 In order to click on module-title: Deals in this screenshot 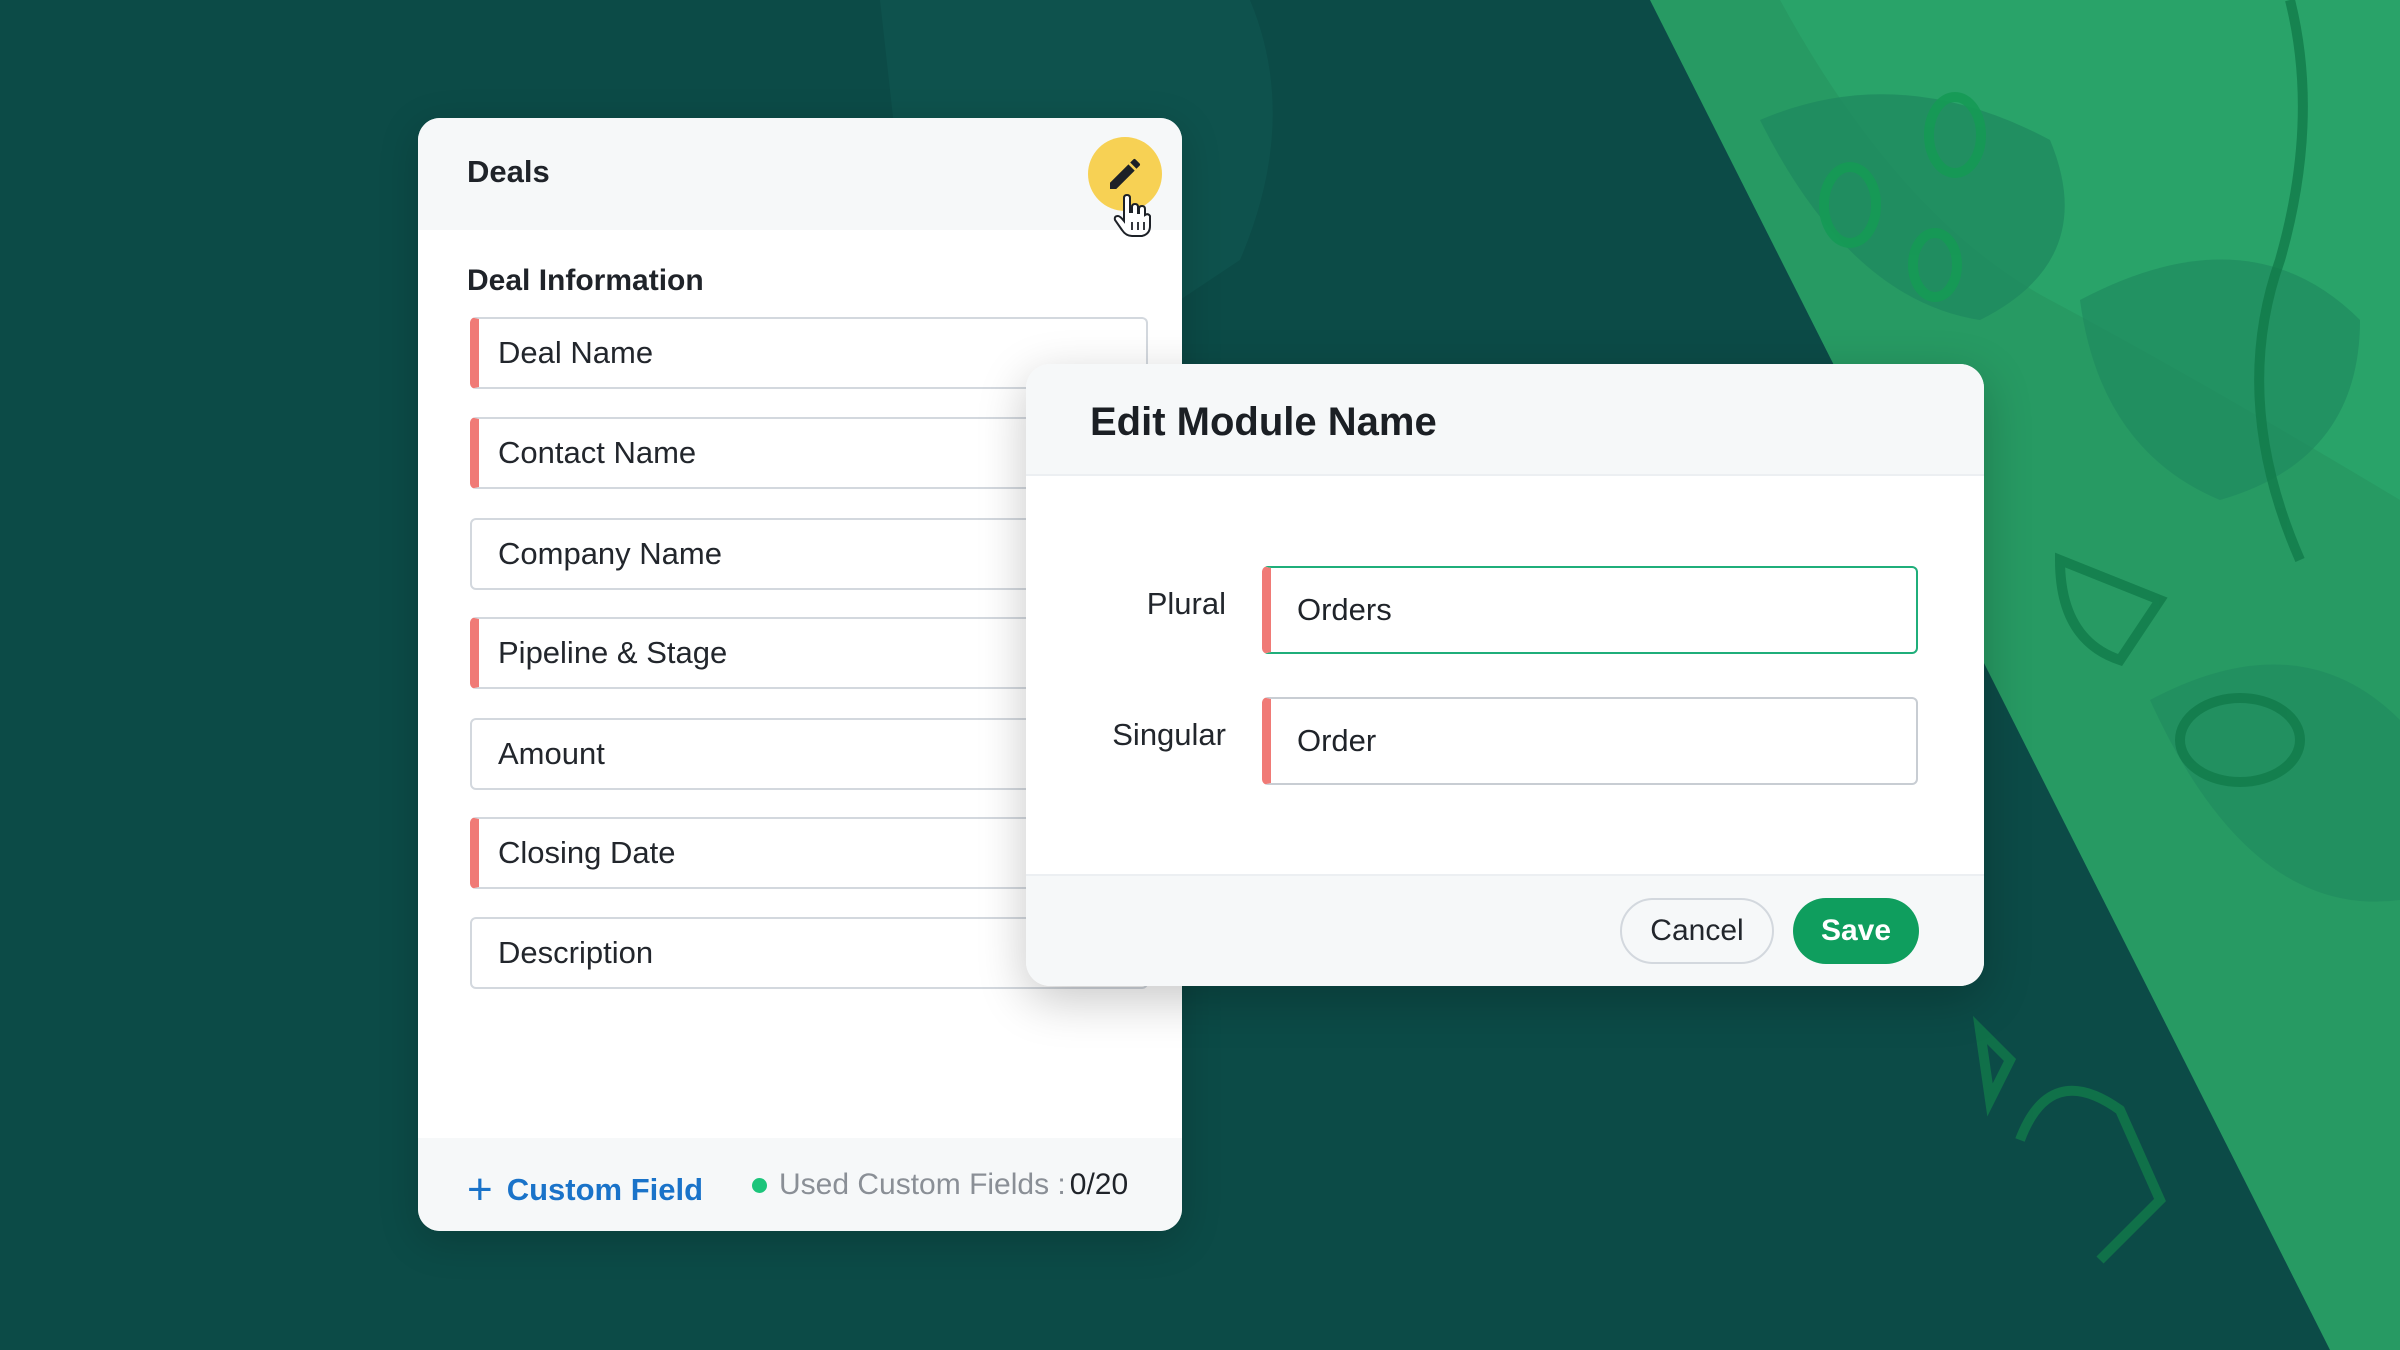, I will do `click(508, 171)`.